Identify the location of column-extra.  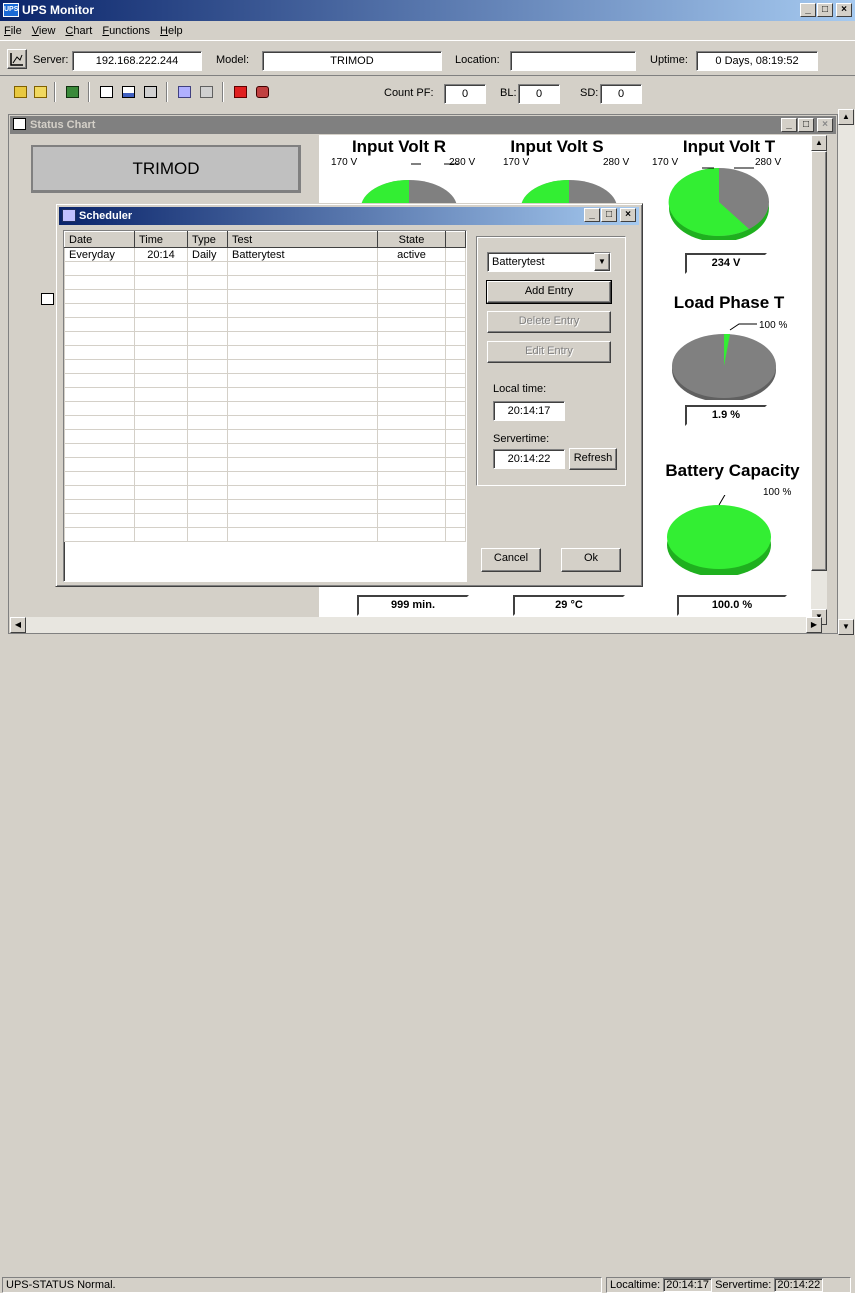
(455, 239).